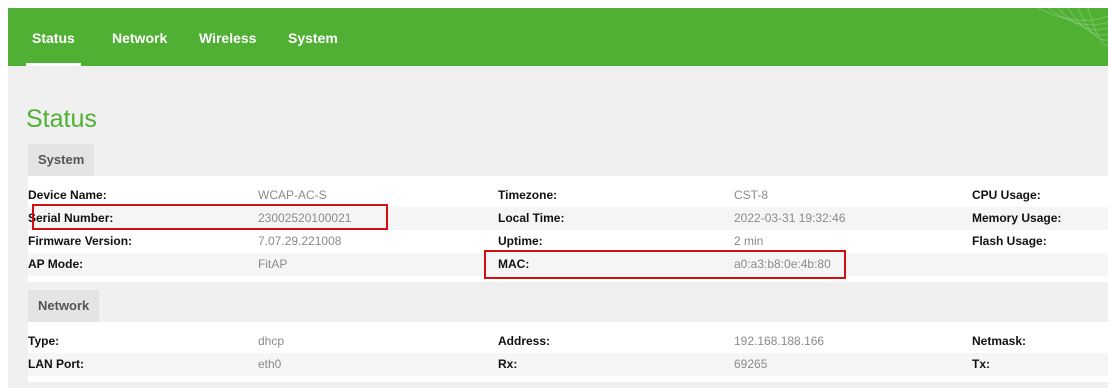  Describe the element at coordinates (531, 218) in the screenshot. I see `local-time-label: Local Time:` at that location.